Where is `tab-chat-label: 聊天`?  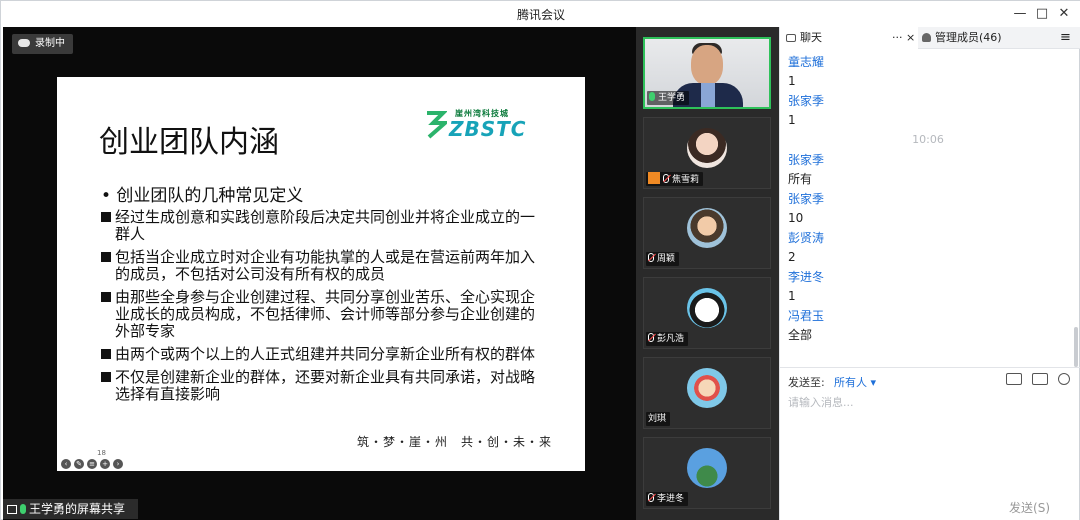
tab-chat-label: 聊天 is located at coordinates (811, 37).